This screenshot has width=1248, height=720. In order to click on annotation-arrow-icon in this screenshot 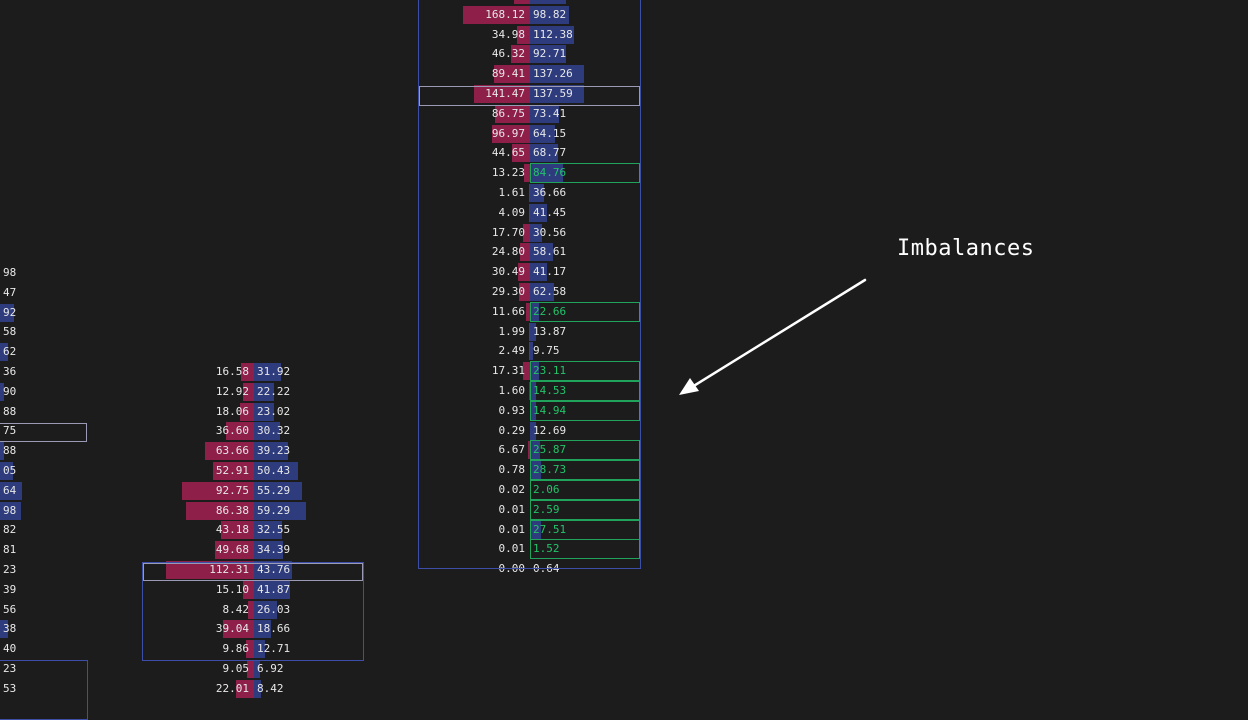, I will do `click(773, 336)`.